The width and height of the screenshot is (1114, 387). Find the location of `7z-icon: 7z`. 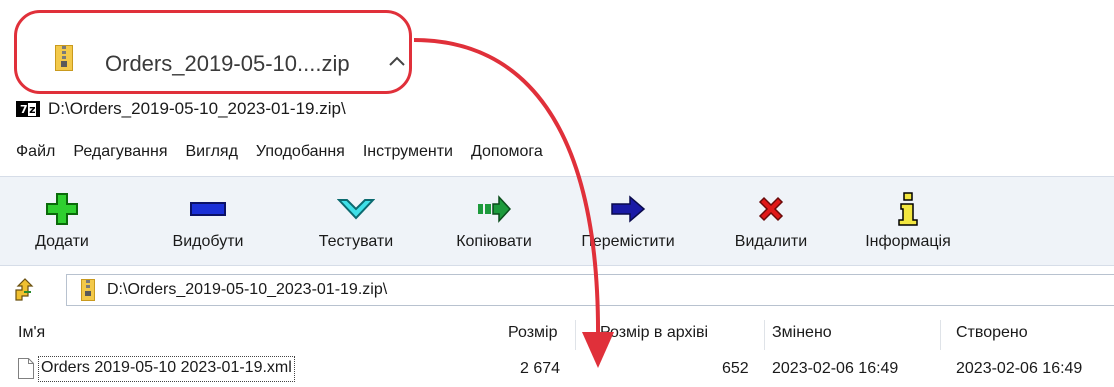

7z-icon: 7z is located at coordinates (28, 109).